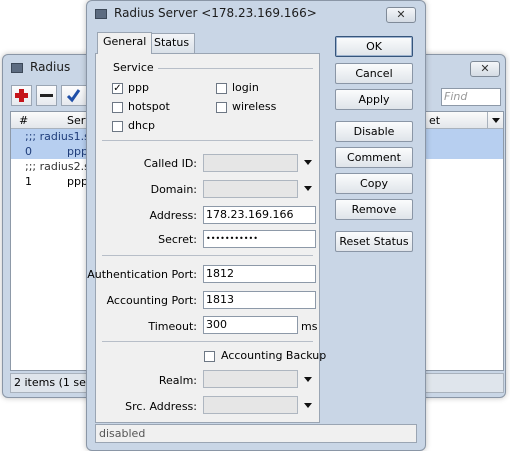 The width and height of the screenshot is (510, 451). I want to click on timeout-field: 300, so click(250, 325).